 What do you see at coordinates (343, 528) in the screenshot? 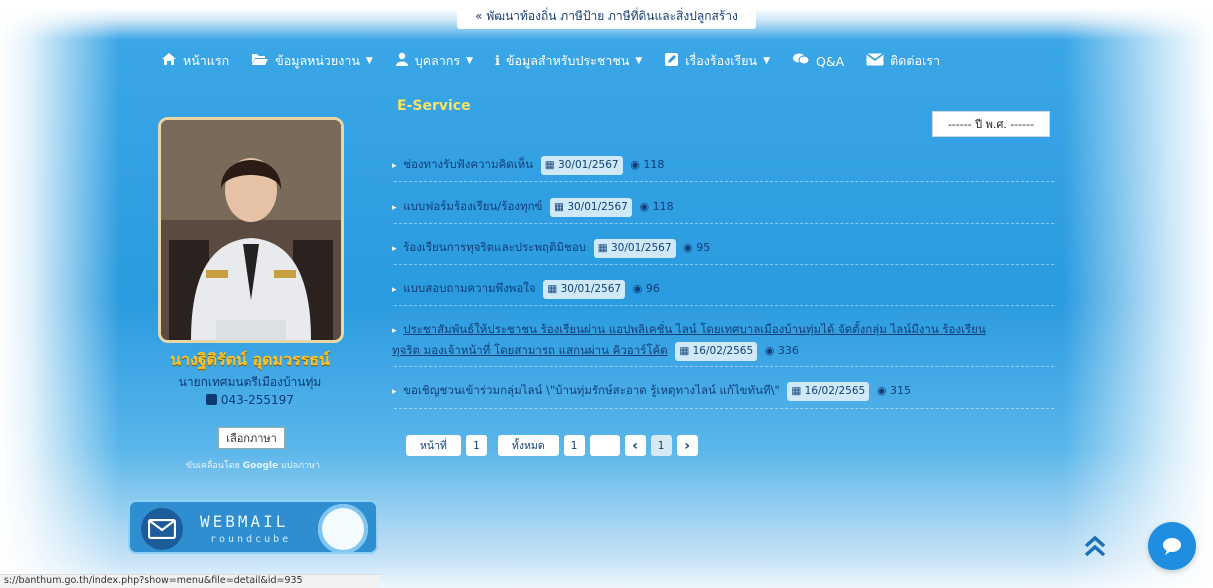
I see `roundcube-logo` at bounding box center [343, 528].